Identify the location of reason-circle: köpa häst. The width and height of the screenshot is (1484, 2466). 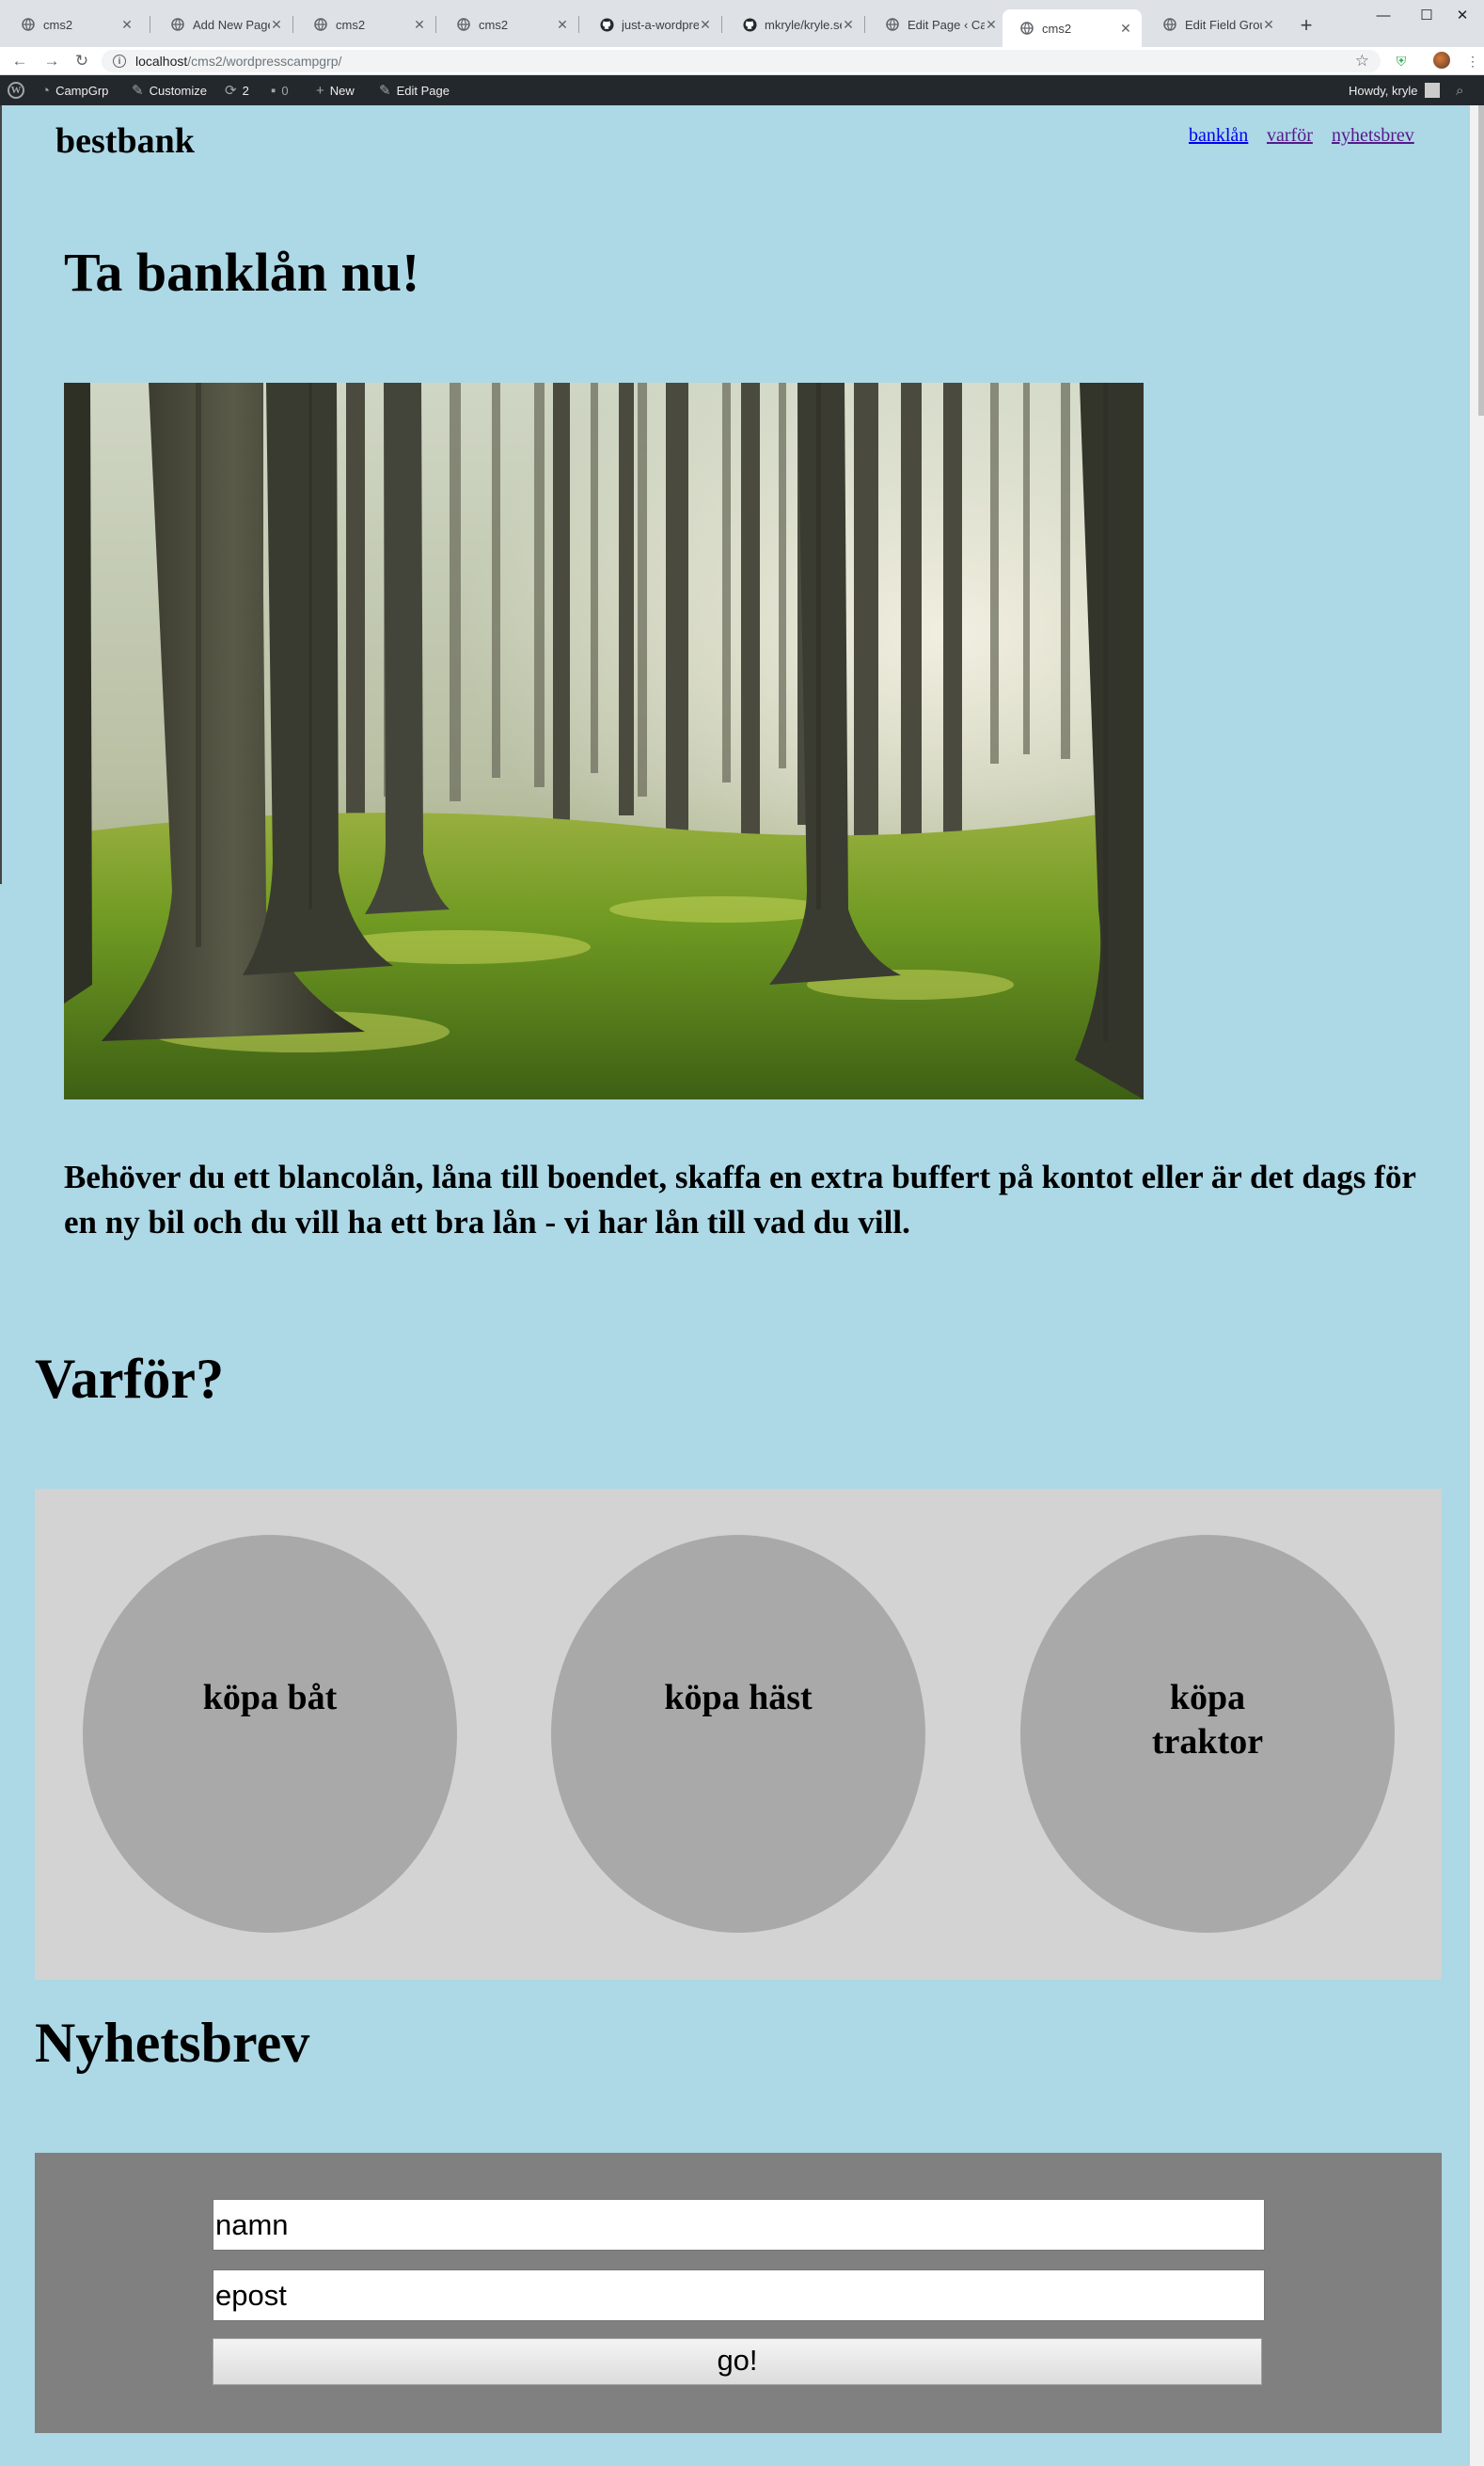
(738, 1734).